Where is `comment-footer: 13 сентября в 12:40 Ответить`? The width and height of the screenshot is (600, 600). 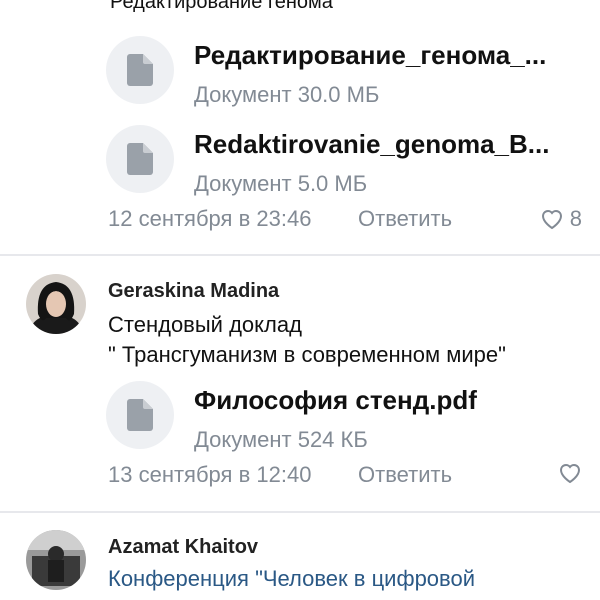 comment-footer: 13 сентября в 12:40 Ответить is located at coordinates (345, 477).